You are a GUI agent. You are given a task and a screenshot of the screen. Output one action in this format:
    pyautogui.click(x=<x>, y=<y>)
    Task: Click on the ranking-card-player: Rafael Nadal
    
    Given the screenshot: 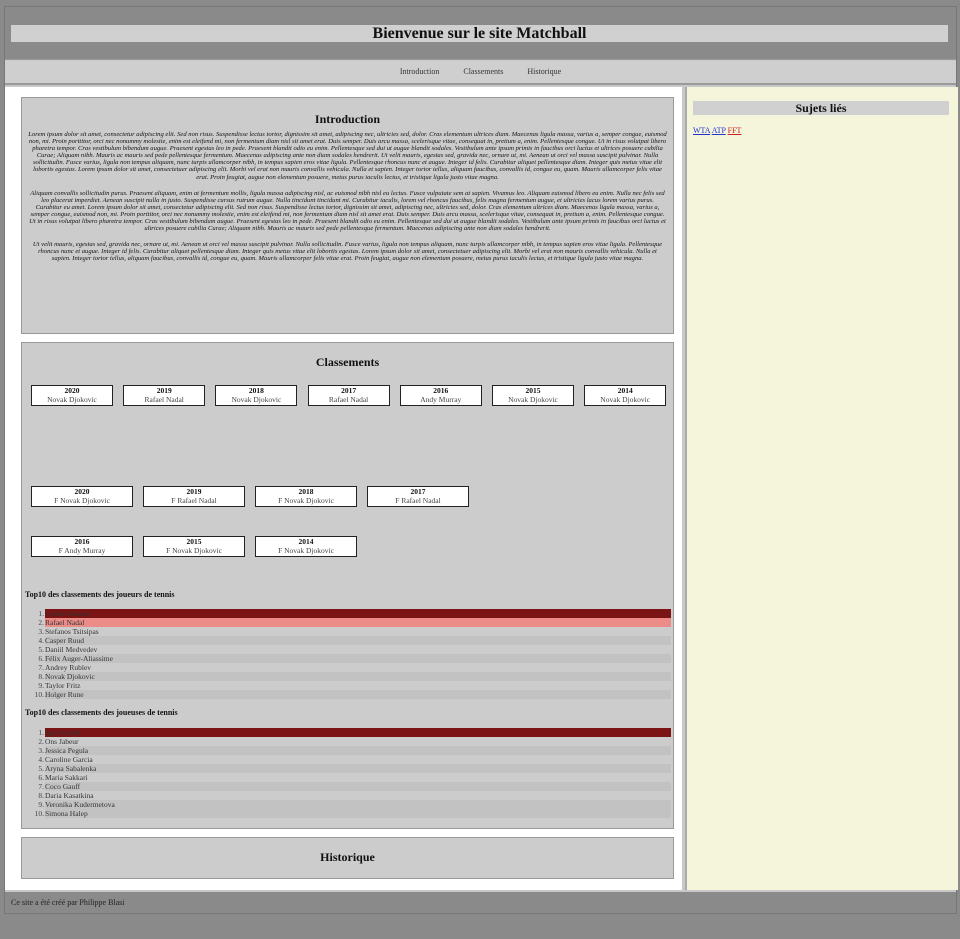 What is the action you would take?
    pyautogui.click(x=164, y=399)
    